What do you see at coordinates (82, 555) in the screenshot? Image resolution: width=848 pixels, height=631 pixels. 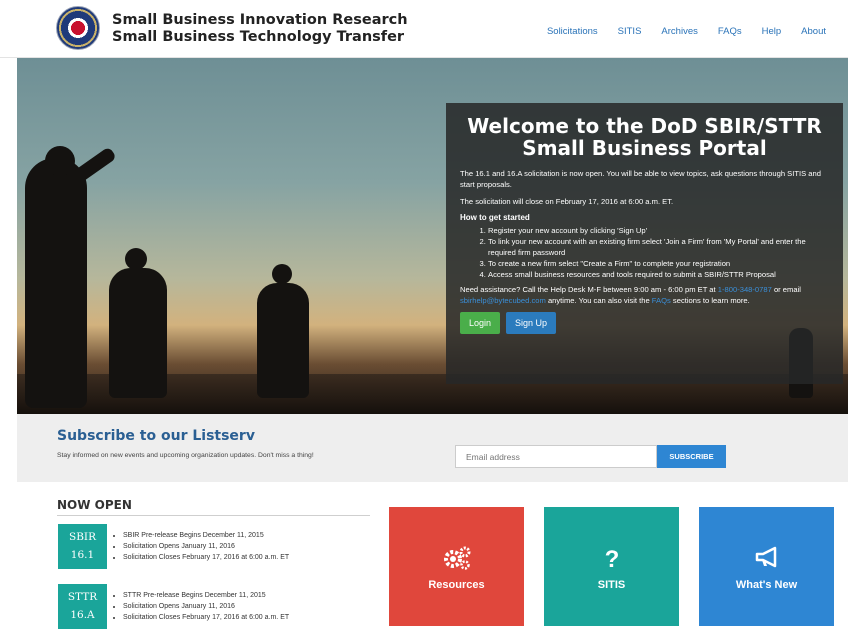 I see `badge-version: 16.1` at bounding box center [82, 555].